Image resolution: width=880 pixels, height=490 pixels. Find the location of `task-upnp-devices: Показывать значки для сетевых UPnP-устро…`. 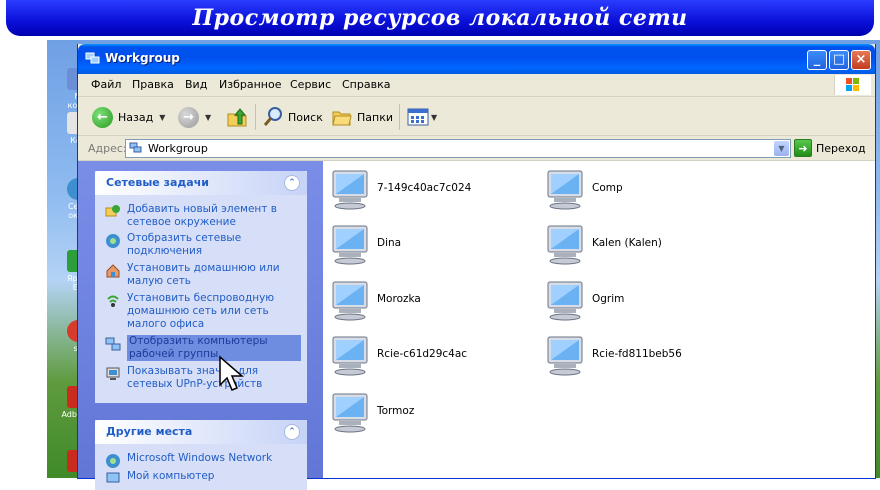

task-upnp-devices: Показывать значки для сетевых UPnP-устро… is located at coordinates (203, 378).